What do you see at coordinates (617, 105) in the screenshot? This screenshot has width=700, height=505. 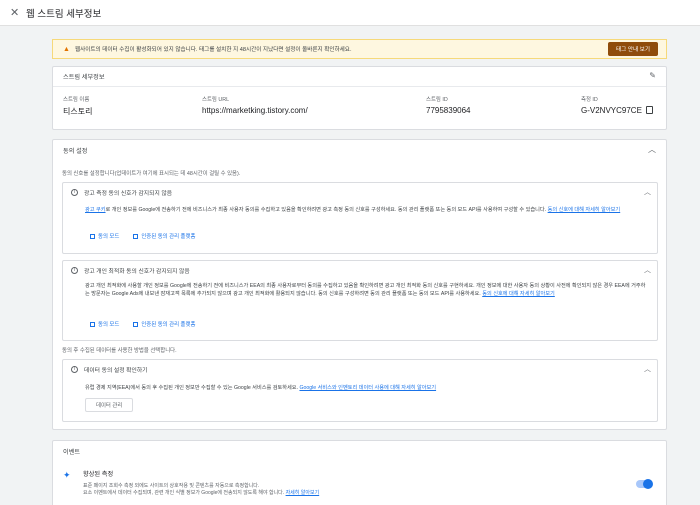 I see `measurement-id-cell: 측정 ID G-V2NVYC97CE` at bounding box center [617, 105].